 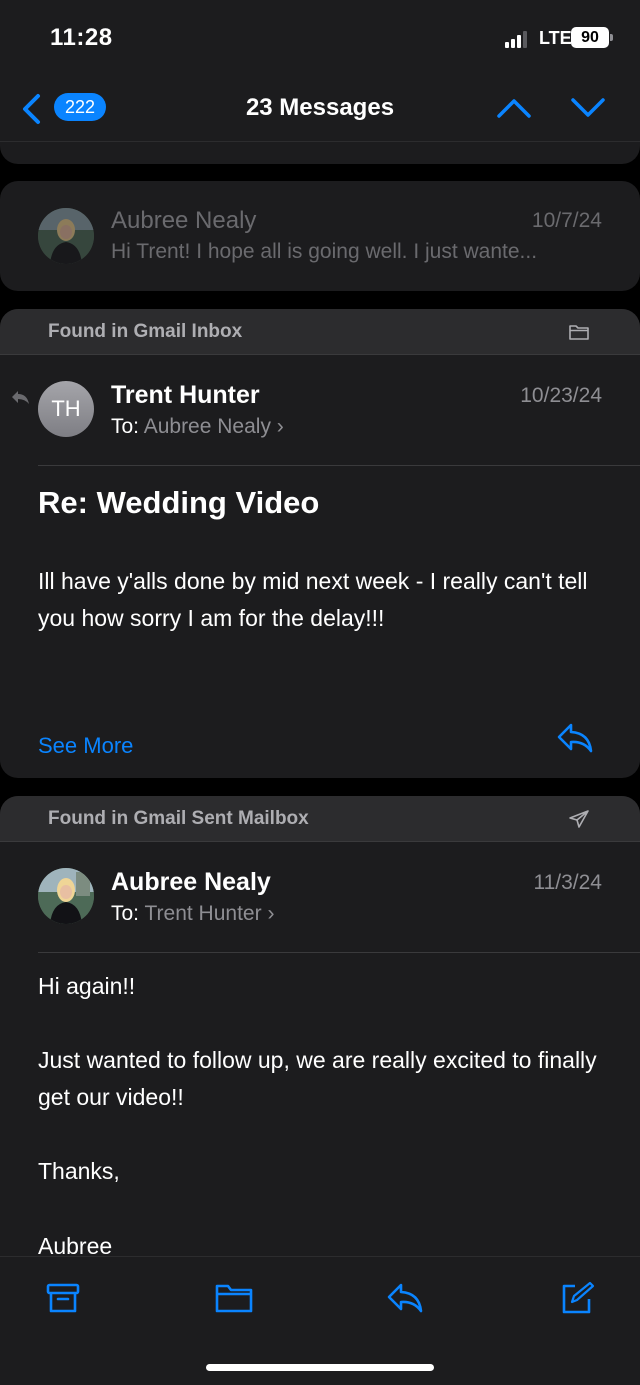 I want to click on recipient-line: To: Trent Hunter ›, so click(x=192, y=914).